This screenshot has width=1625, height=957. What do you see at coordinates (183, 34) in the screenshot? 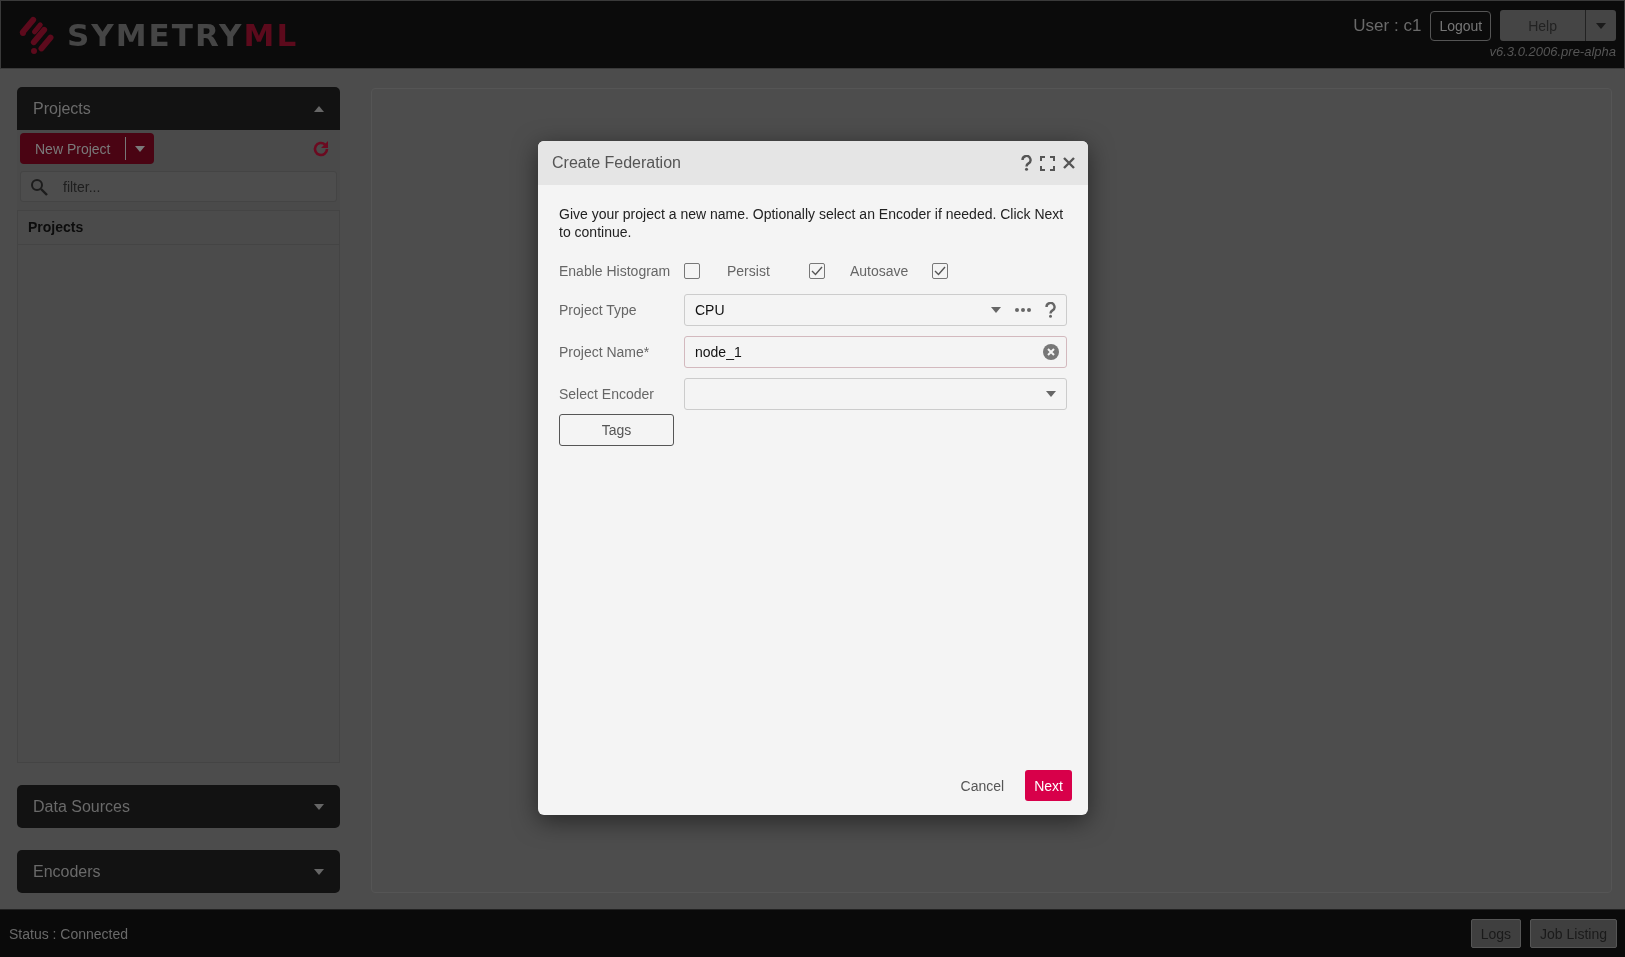
I see `logo-wordmark: SYMETRYML` at bounding box center [183, 34].